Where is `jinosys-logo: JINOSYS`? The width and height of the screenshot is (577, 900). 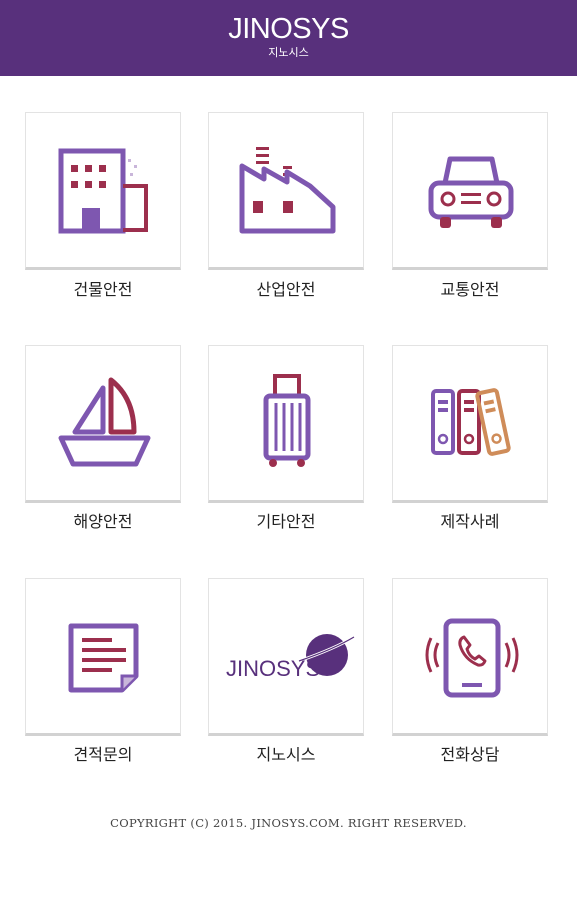
jinosys-logo: JINOSYS is located at coordinates (290, 657).